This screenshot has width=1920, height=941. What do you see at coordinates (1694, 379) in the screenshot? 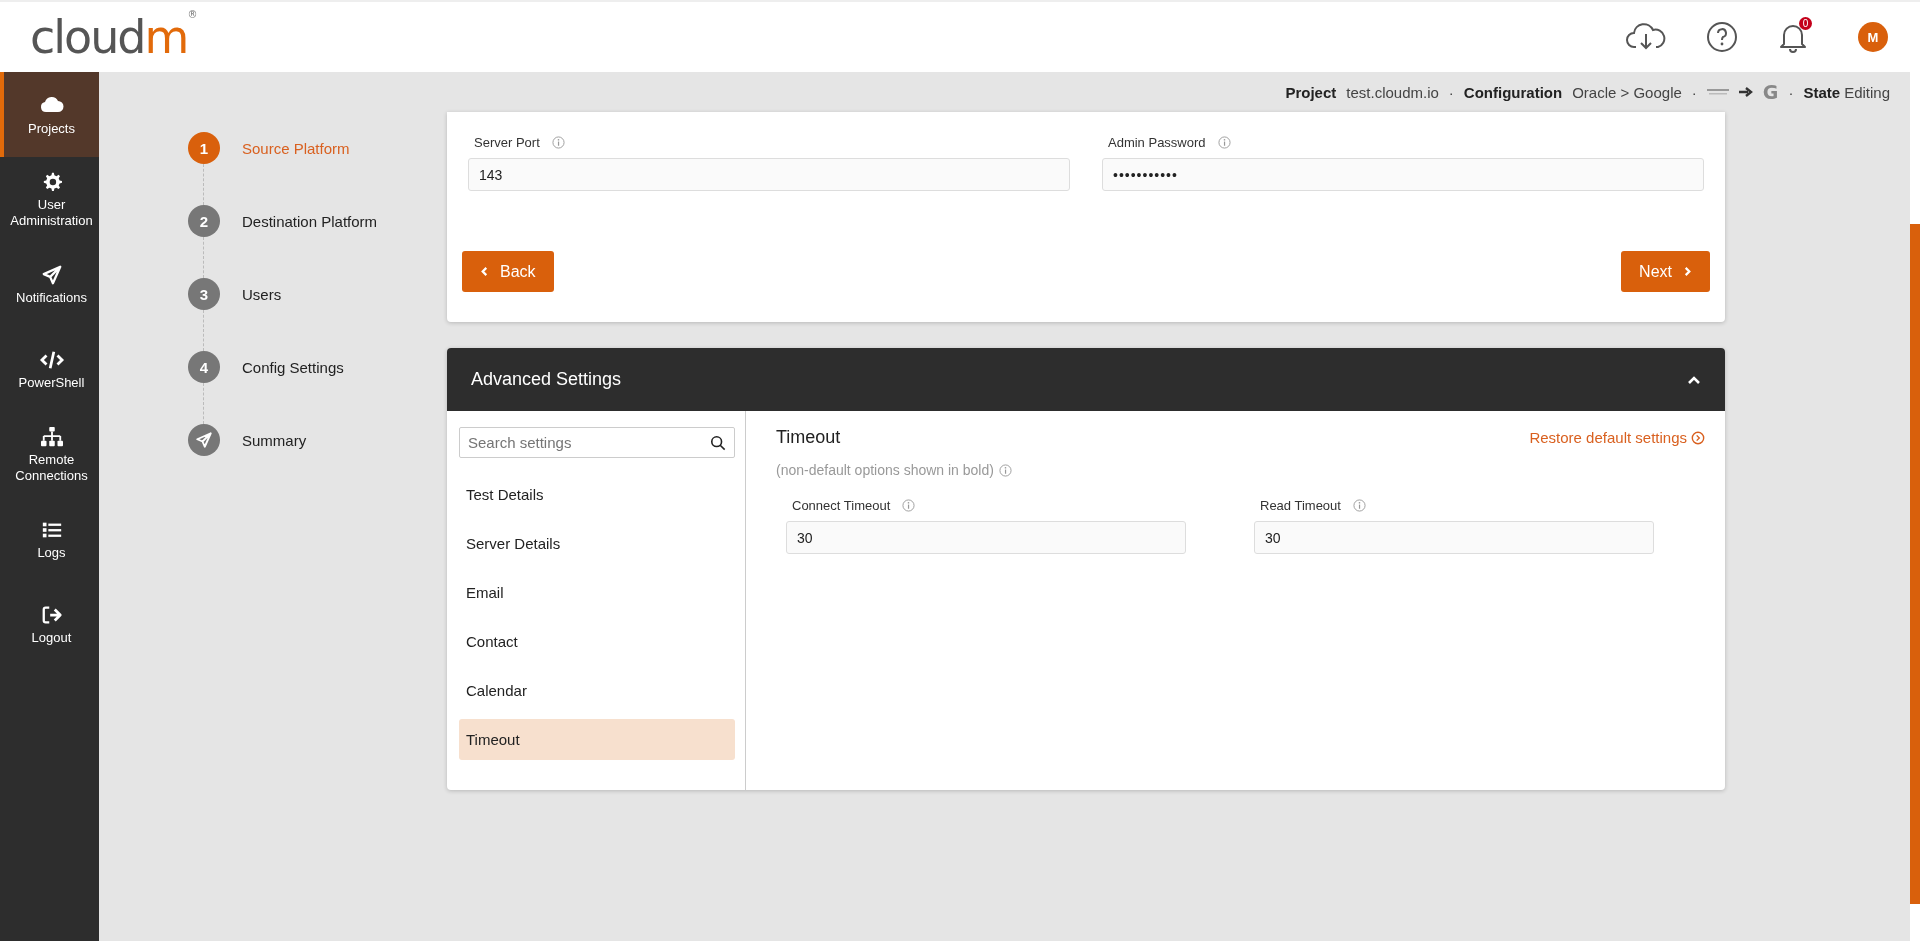
I see `chevron-icon` at bounding box center [1694, 379].